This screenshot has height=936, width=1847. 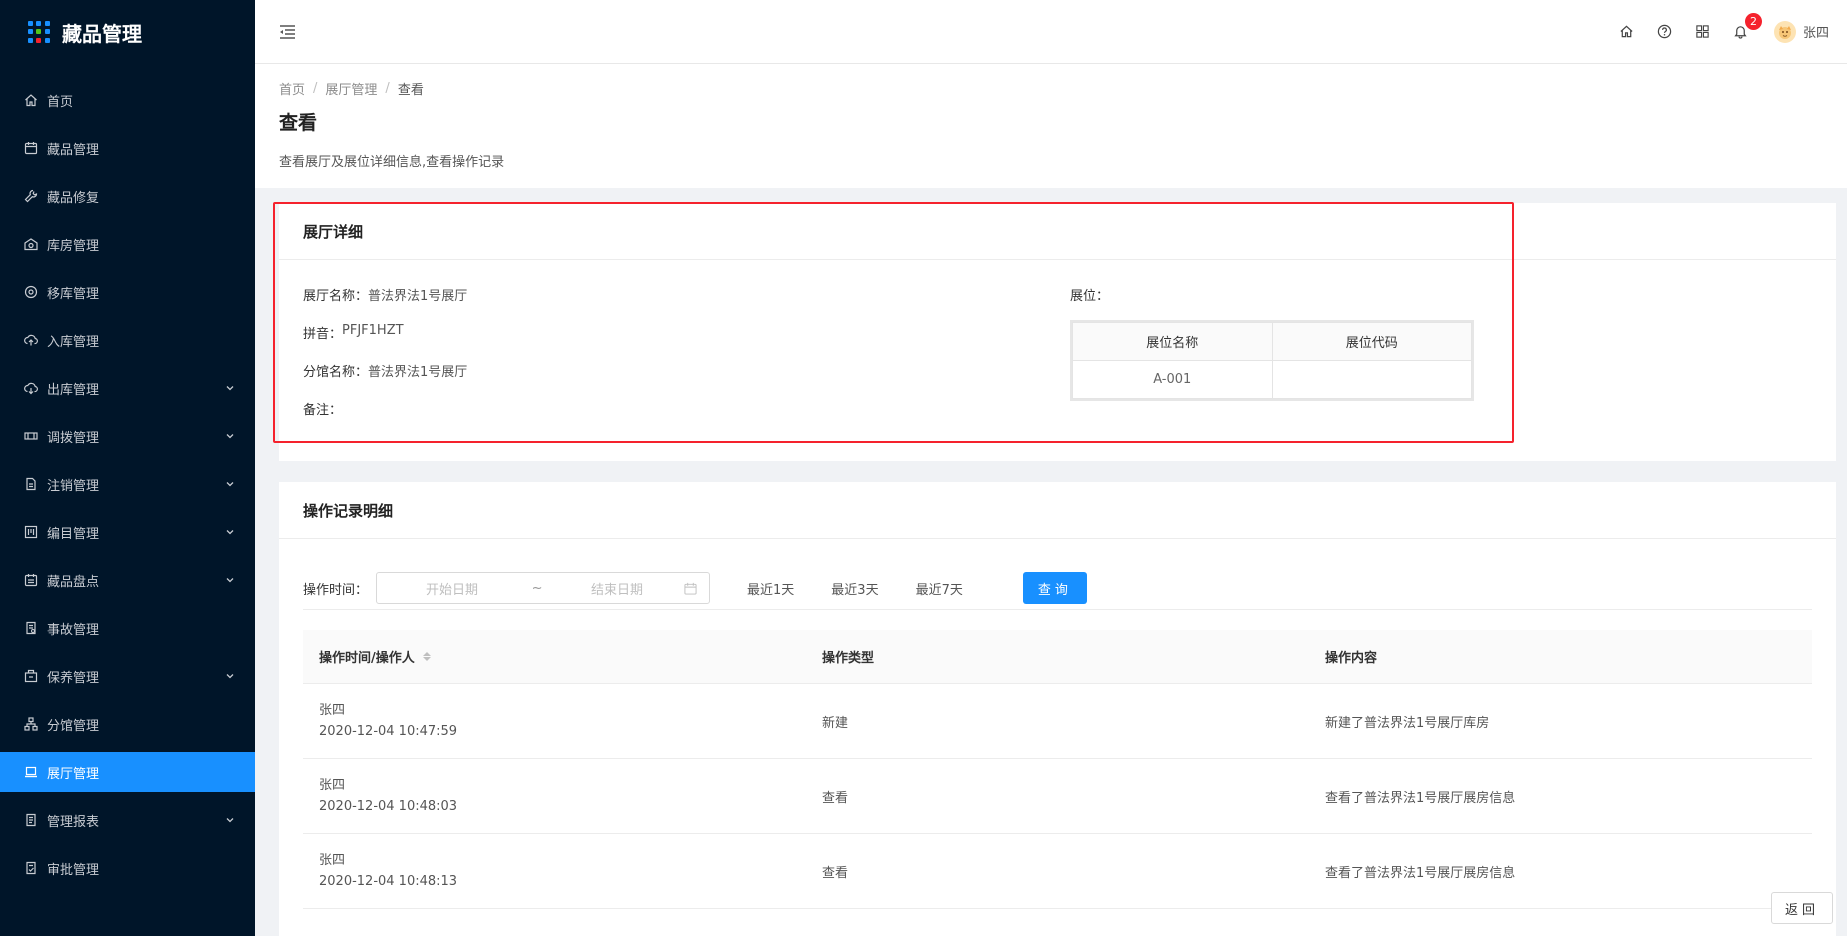 I want to click on breadcrumb-current: 查看, so click(x=410, y=90).